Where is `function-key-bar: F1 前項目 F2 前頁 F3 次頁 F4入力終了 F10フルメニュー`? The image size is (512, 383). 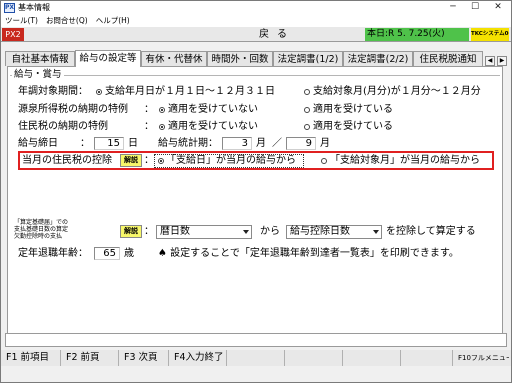 function-key-bar: F1 前項目 F2 前頁 F3 次頁 F4入力終了 F10フルメニュー is located at coordinates (256, 358).